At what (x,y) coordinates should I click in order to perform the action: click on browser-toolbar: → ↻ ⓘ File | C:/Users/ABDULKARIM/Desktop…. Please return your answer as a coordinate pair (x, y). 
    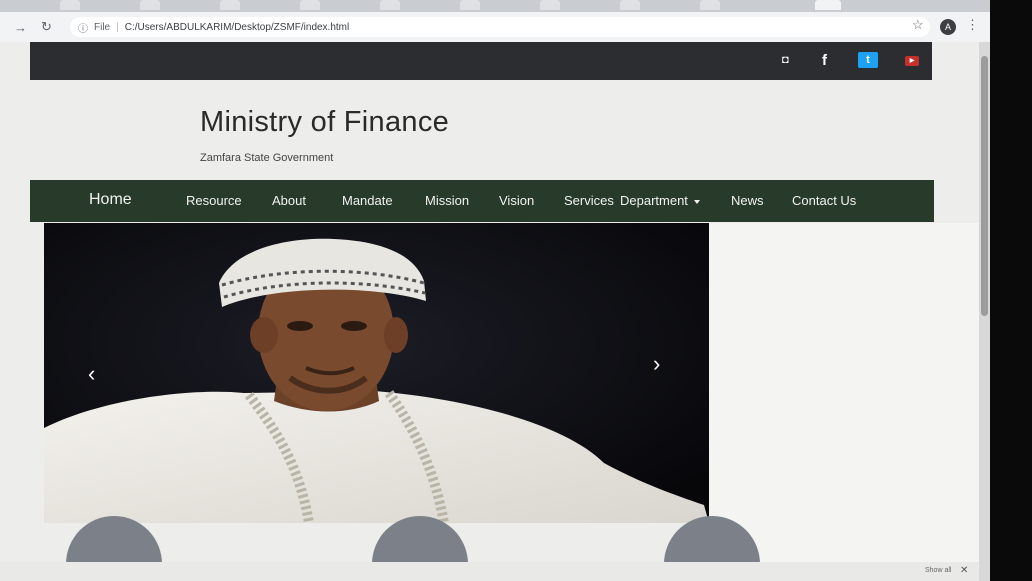
    Looking at the image, I should click on (495, 27).